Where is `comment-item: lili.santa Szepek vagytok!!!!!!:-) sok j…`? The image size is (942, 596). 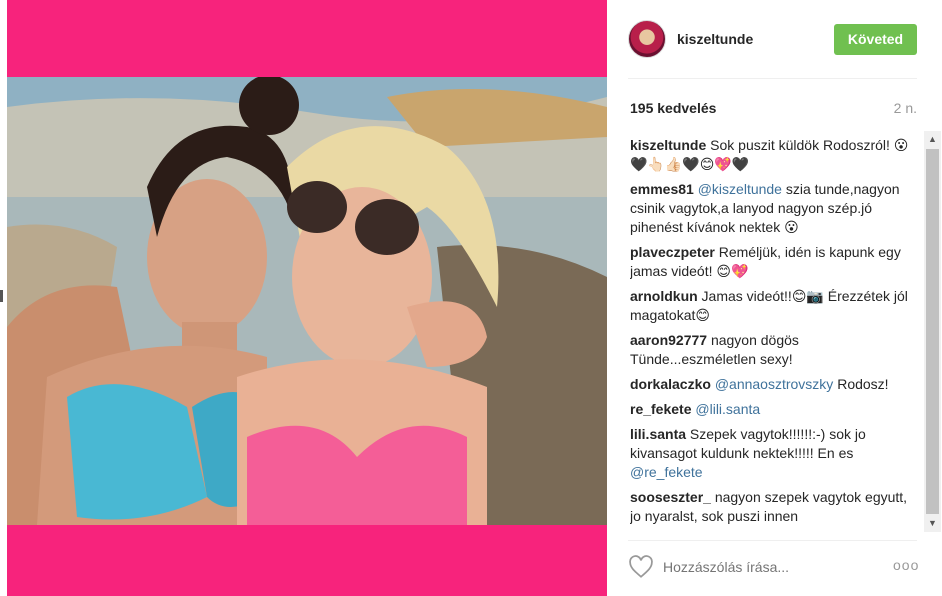
comment-item: lili.santa Szepek vagytok!!!!!!:-) sok j… is located at coordinates (774, 453).